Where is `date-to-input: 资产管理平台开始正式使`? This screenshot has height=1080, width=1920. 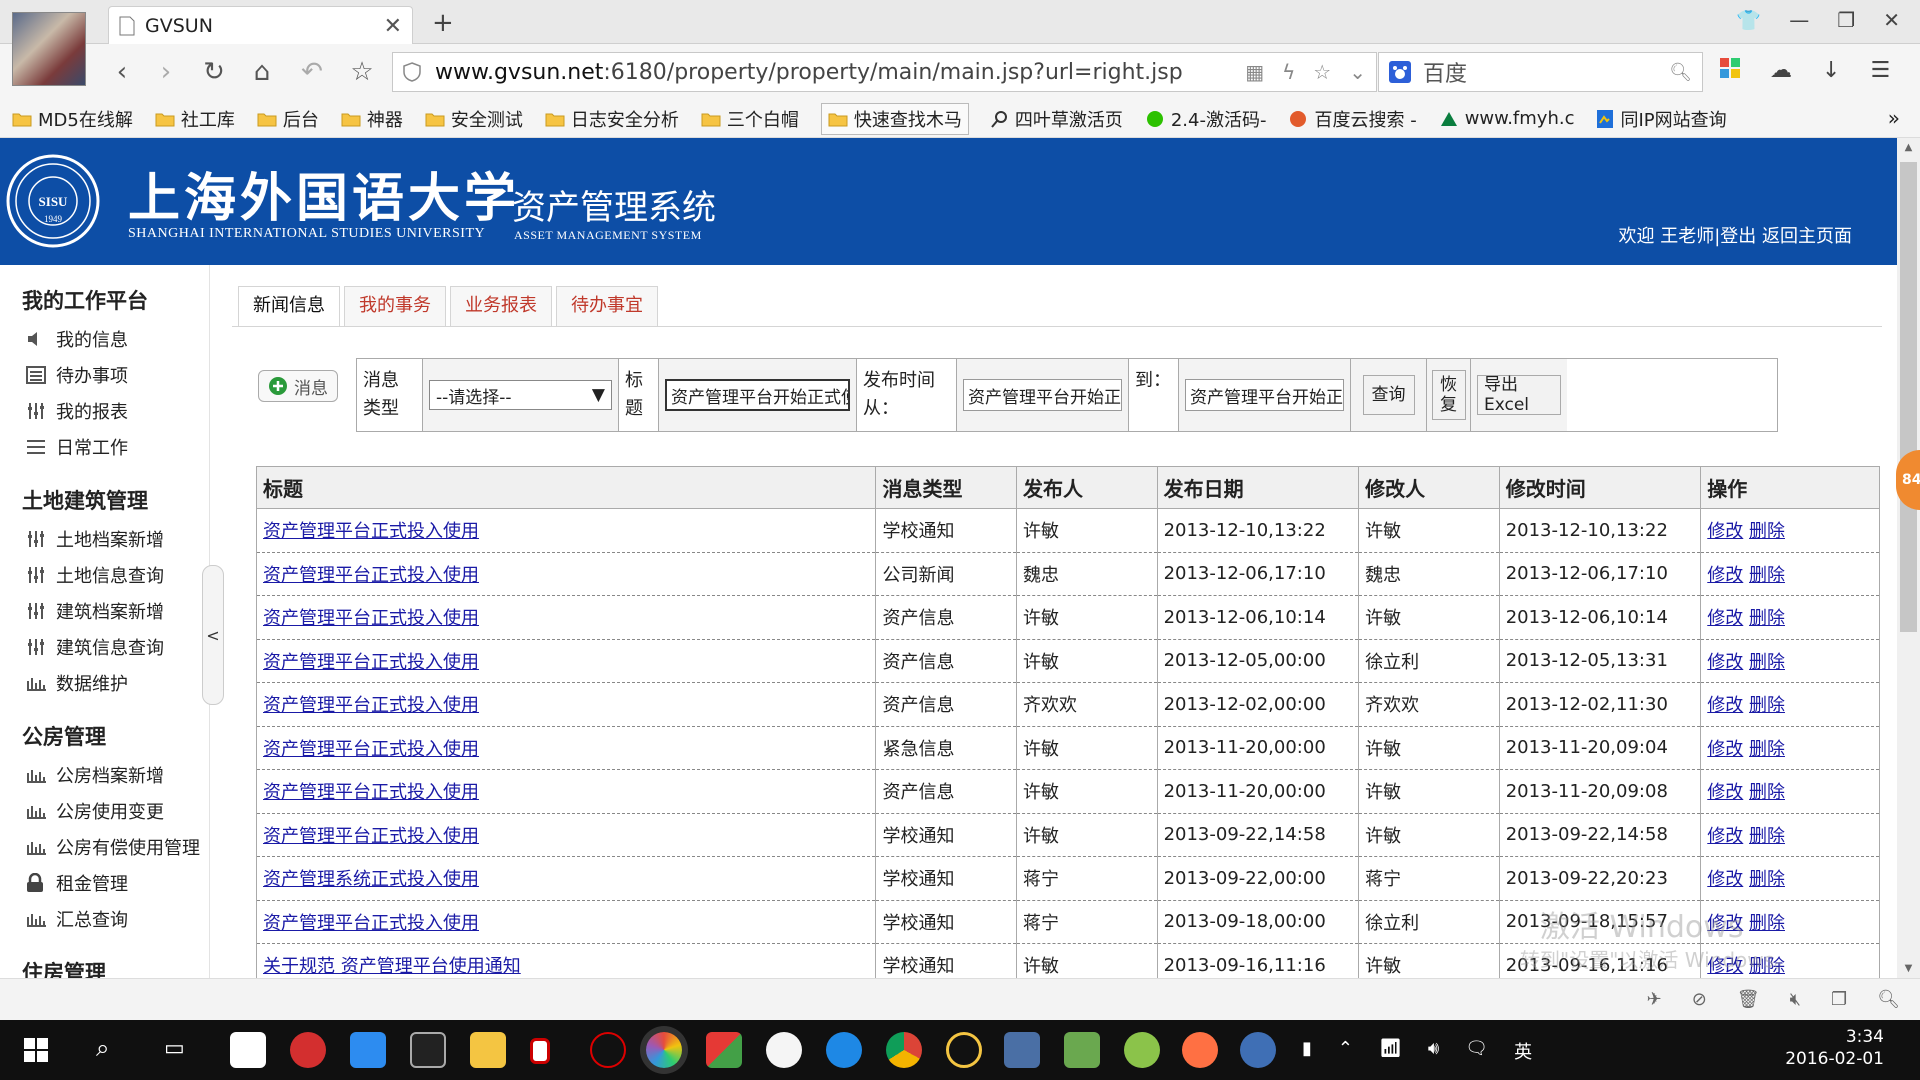
date-to-input: 资产管理平台开始正式使 is located at coordinates (1264, 395).